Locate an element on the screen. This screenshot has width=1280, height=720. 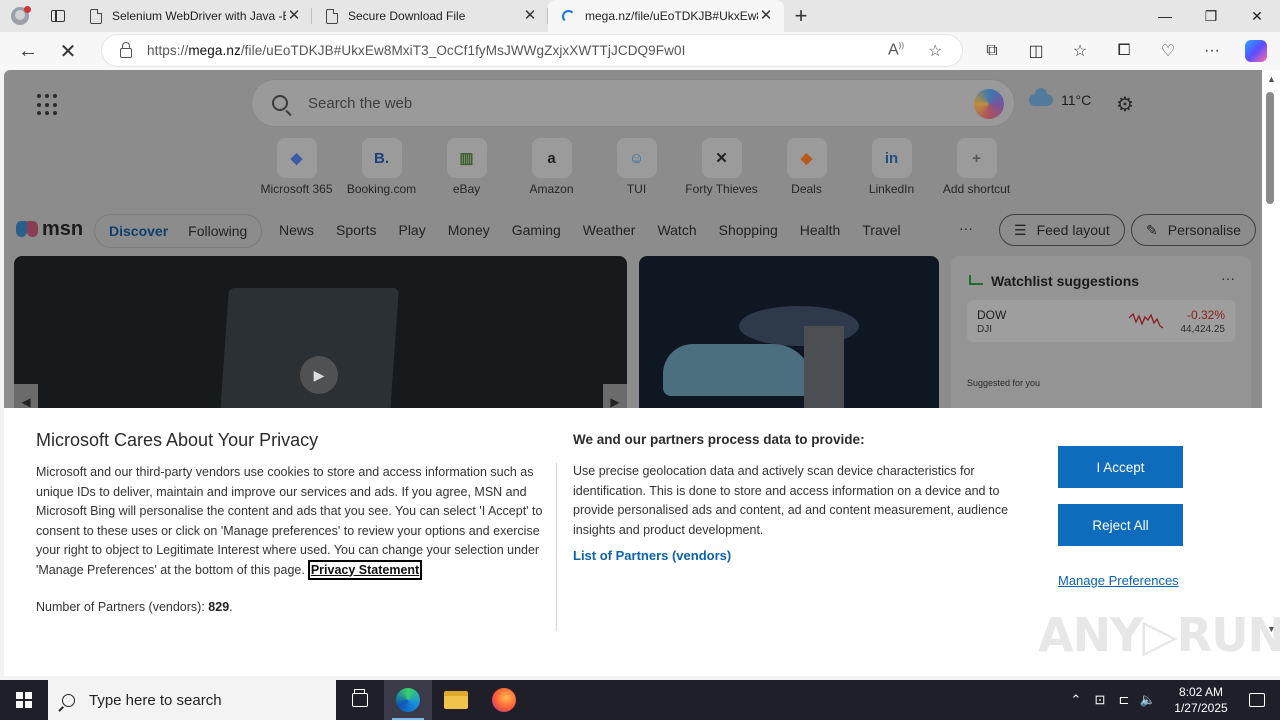
stock-change: -0.32% is located at coordinates (1205, 315).